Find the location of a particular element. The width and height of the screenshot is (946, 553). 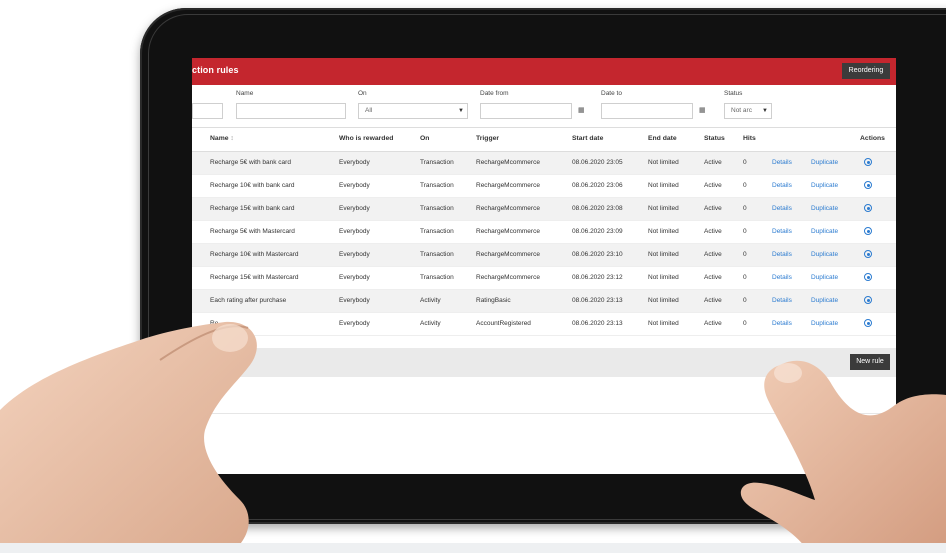

cell-name: Re is located at coordinates (214, 323).